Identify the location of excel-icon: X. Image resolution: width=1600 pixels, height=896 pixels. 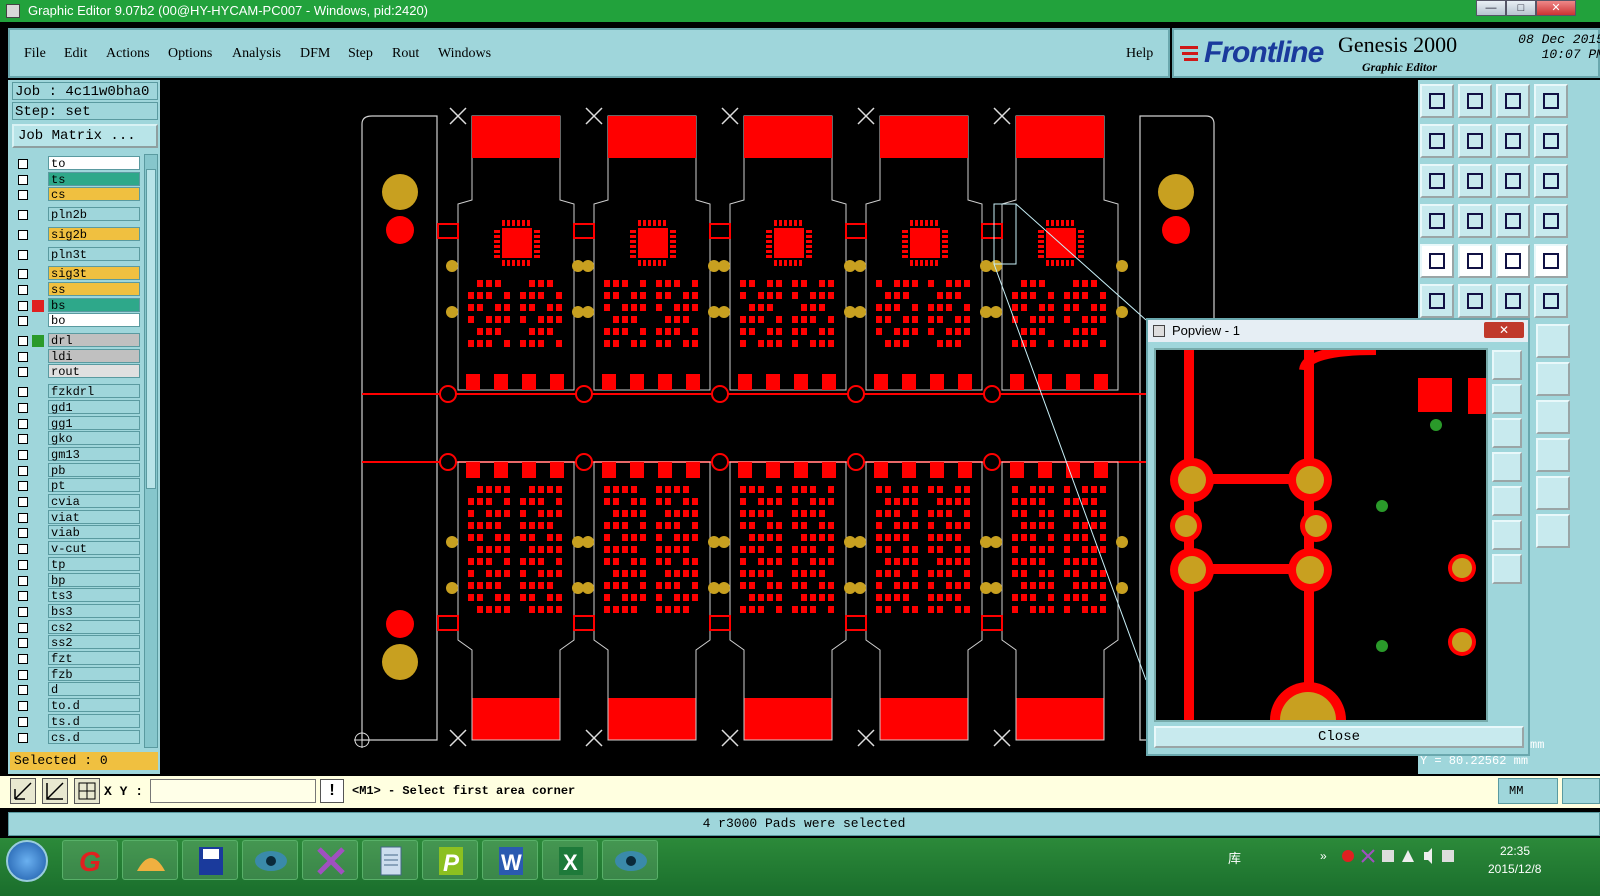
(570, 860).